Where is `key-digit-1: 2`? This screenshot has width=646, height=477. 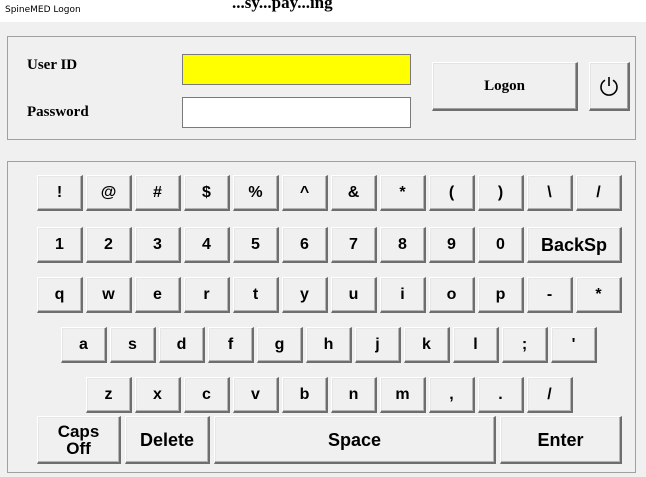 key-digit-1: 2 is located at coordinates (109, 245).